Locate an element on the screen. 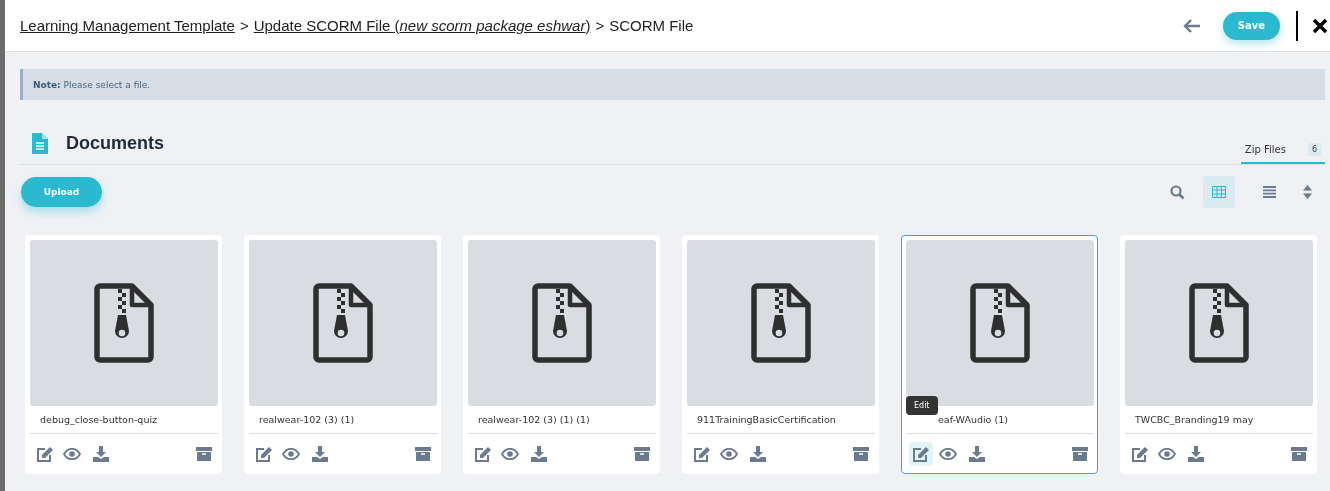  tooltip: Edit is located at coordinates (922, 405).